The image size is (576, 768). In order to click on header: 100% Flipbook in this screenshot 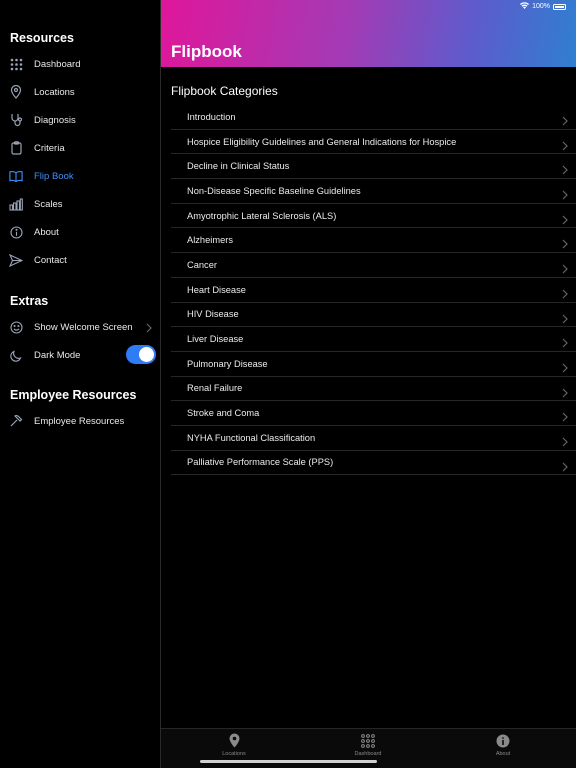, I will do `click(368, 33)`.